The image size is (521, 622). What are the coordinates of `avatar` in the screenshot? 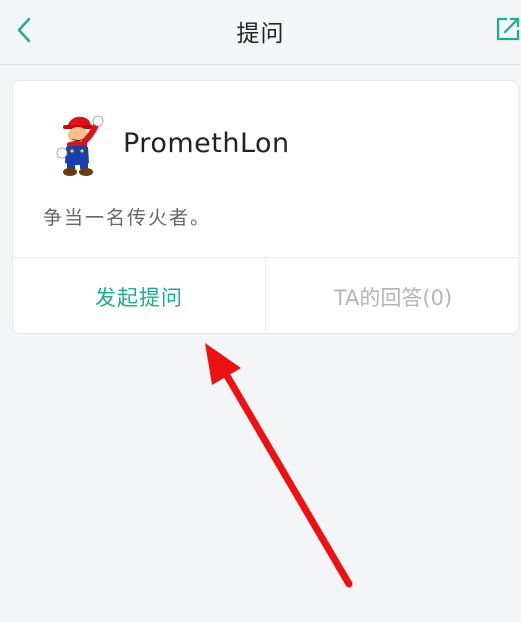 It's located at (79, 144).